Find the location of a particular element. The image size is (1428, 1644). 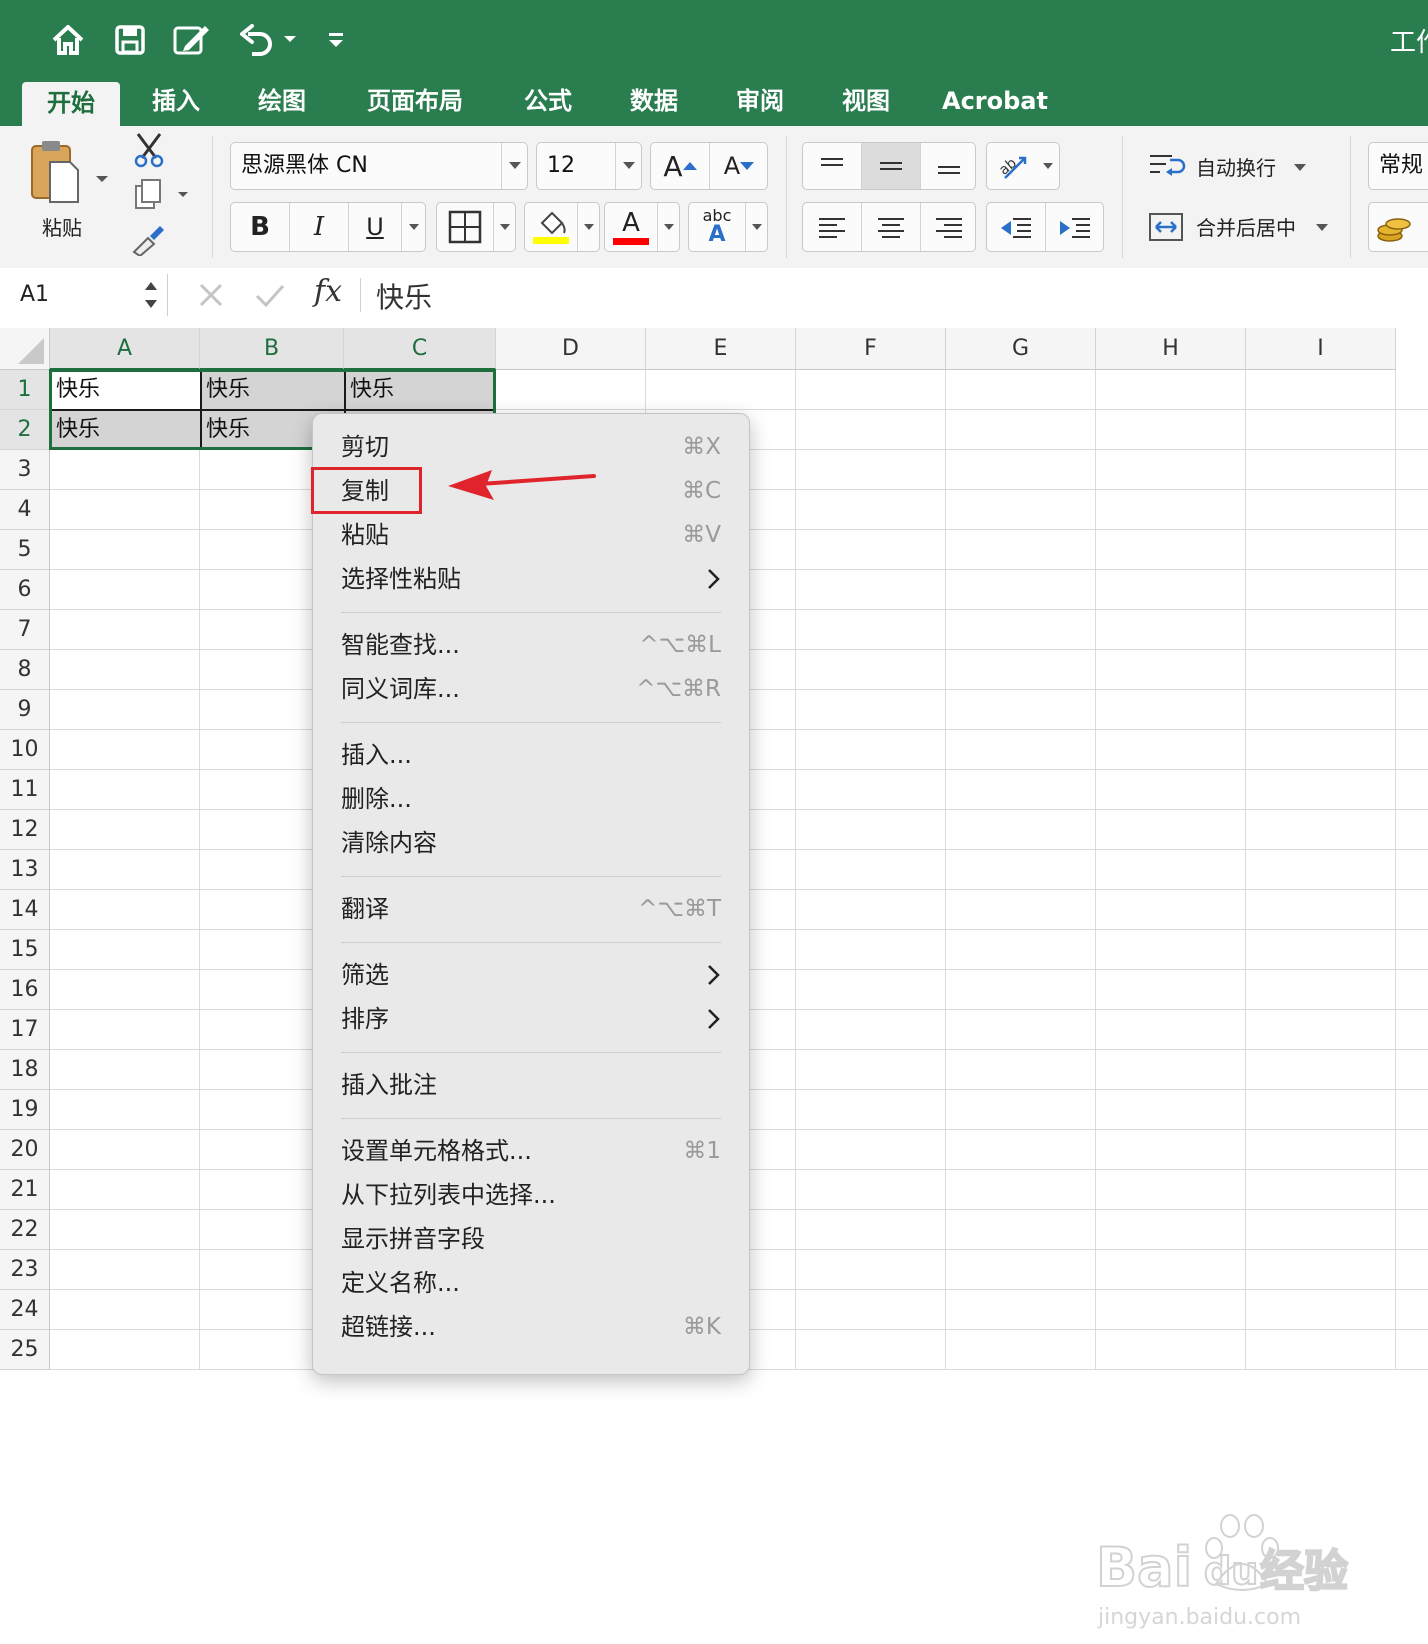

align-top-icon is located at coordinates (832, 166).